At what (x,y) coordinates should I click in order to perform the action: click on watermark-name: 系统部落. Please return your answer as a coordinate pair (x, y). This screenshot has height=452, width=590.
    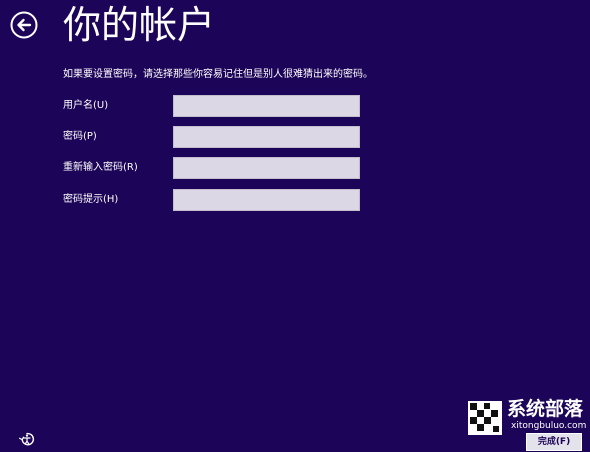
    Looking at the image, I should click on (545, 409).